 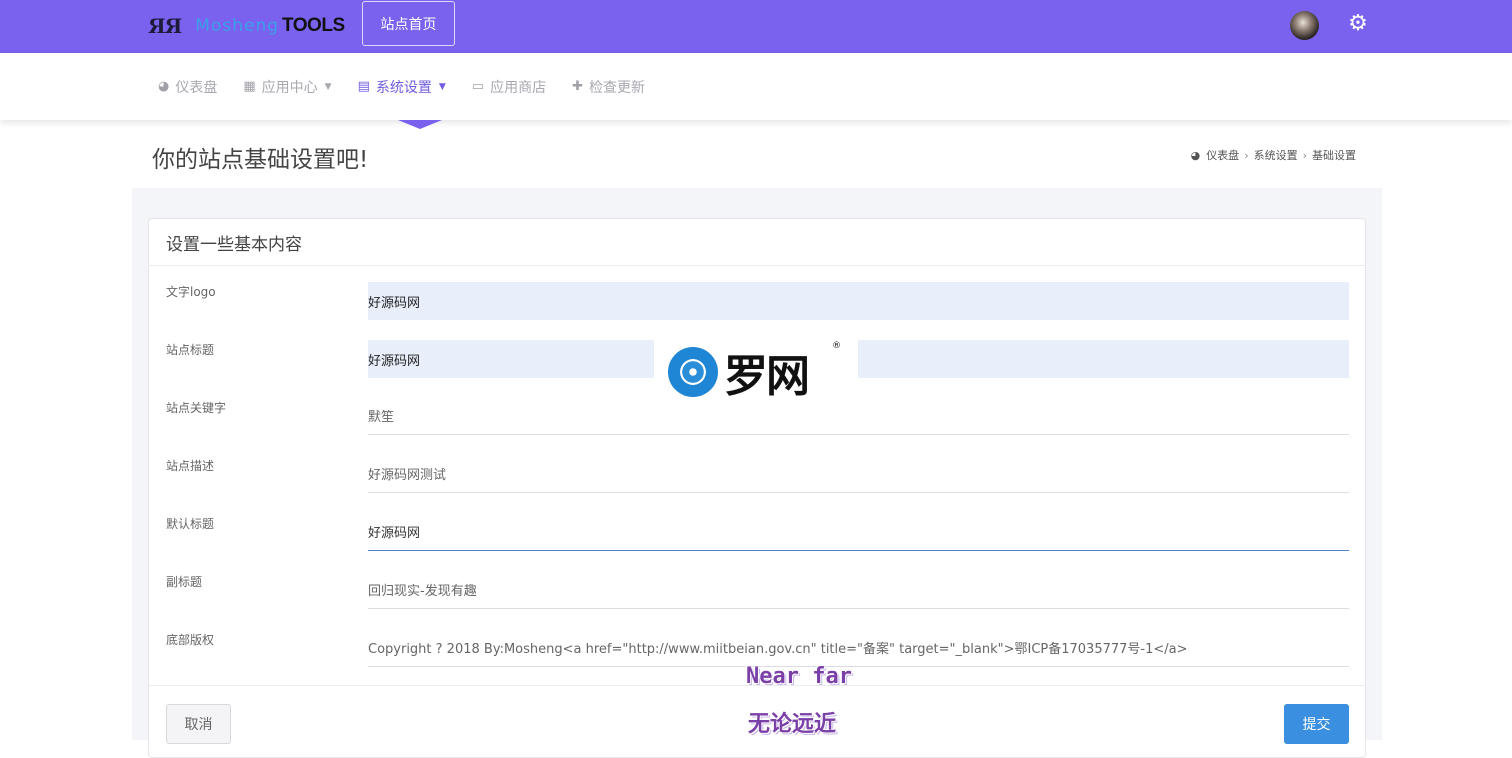 I want to click on cancel-button: 取消, so click(x=198, y=724).